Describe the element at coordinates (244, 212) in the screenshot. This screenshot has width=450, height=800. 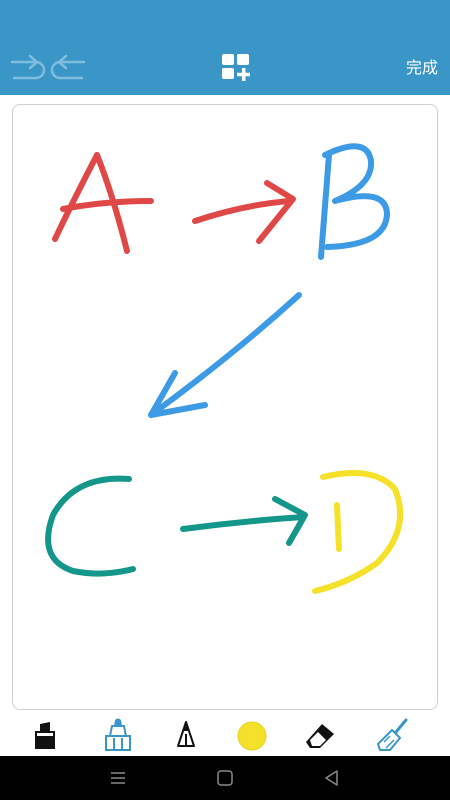
I see `stroke-arrow-a-b` at that location.